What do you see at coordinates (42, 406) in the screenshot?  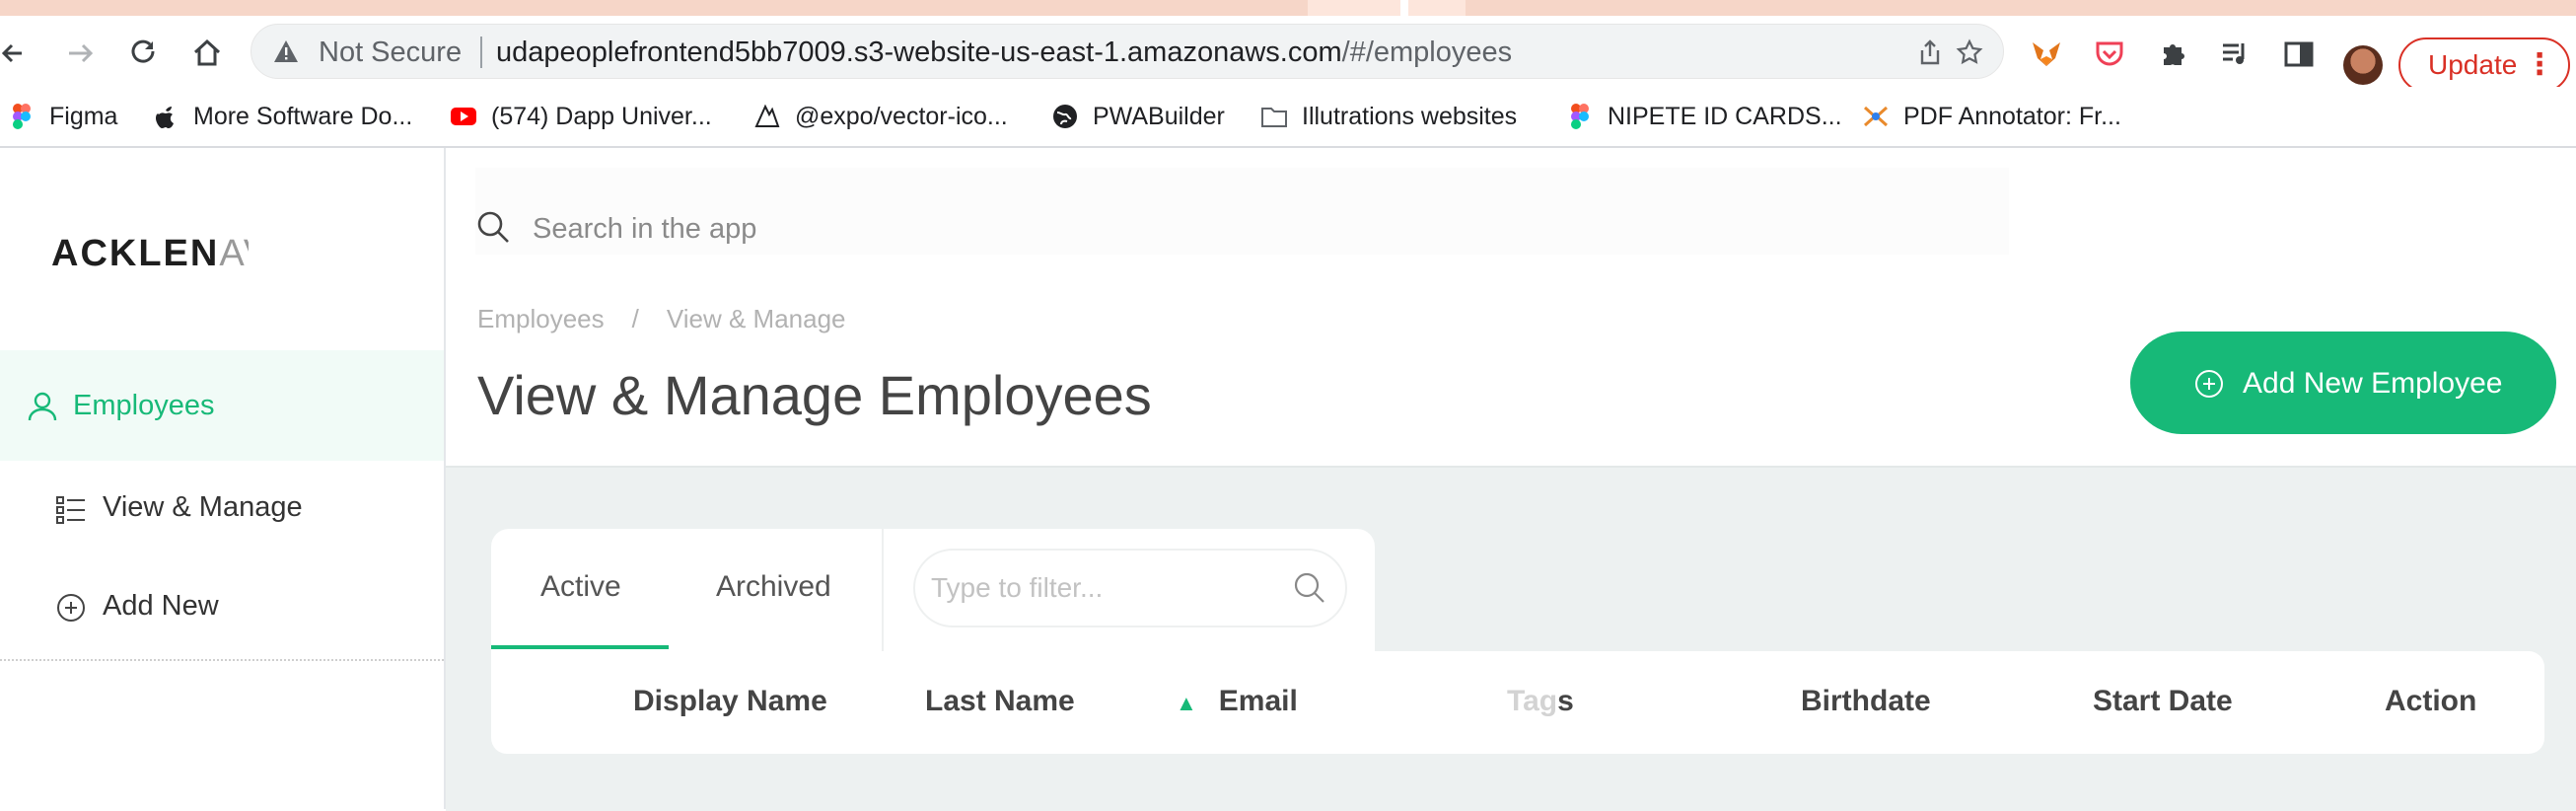 I see `user-icon` at bounding box center [42, 406].